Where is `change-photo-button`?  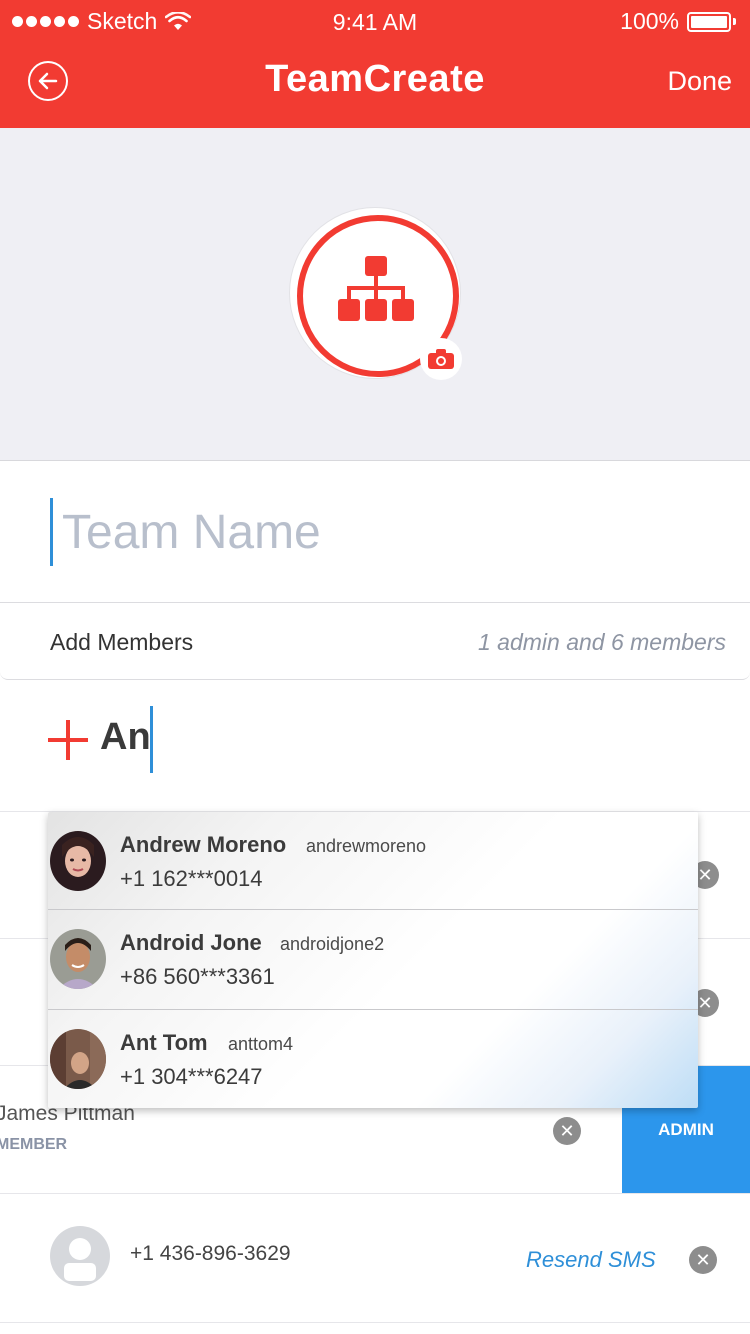
change-photo-button is located at coordinates (441, 359).